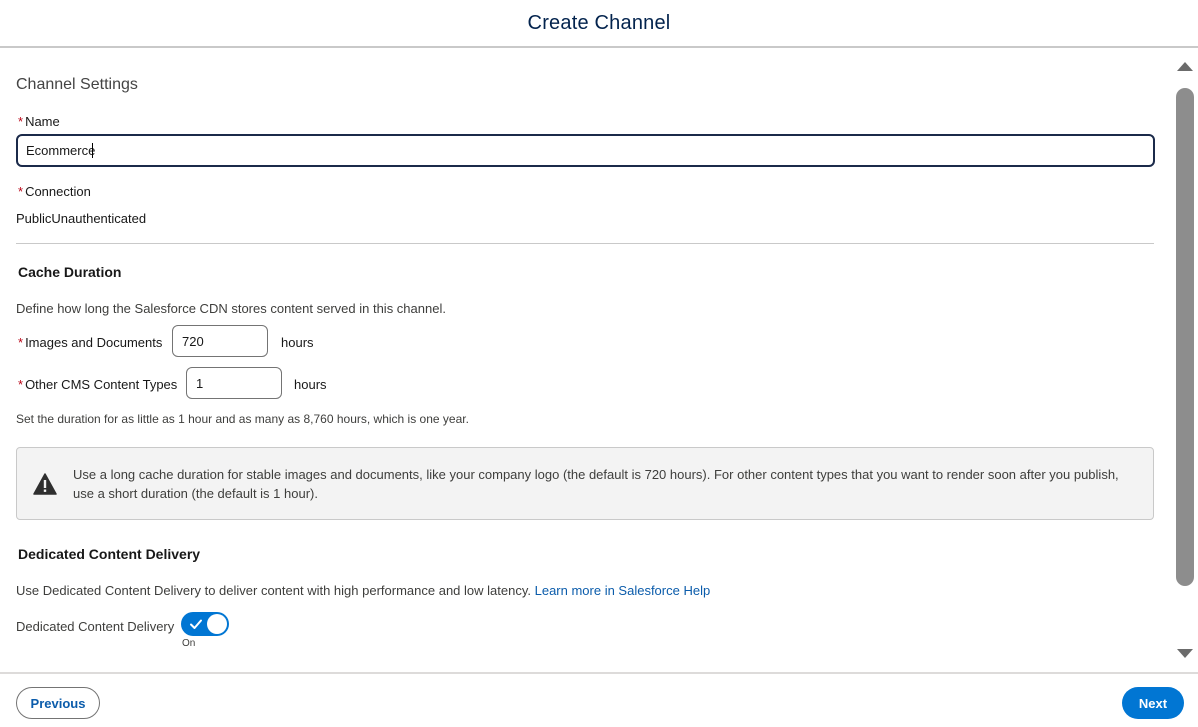  I want to click on toggle-state-text: On, so click(189, 643).